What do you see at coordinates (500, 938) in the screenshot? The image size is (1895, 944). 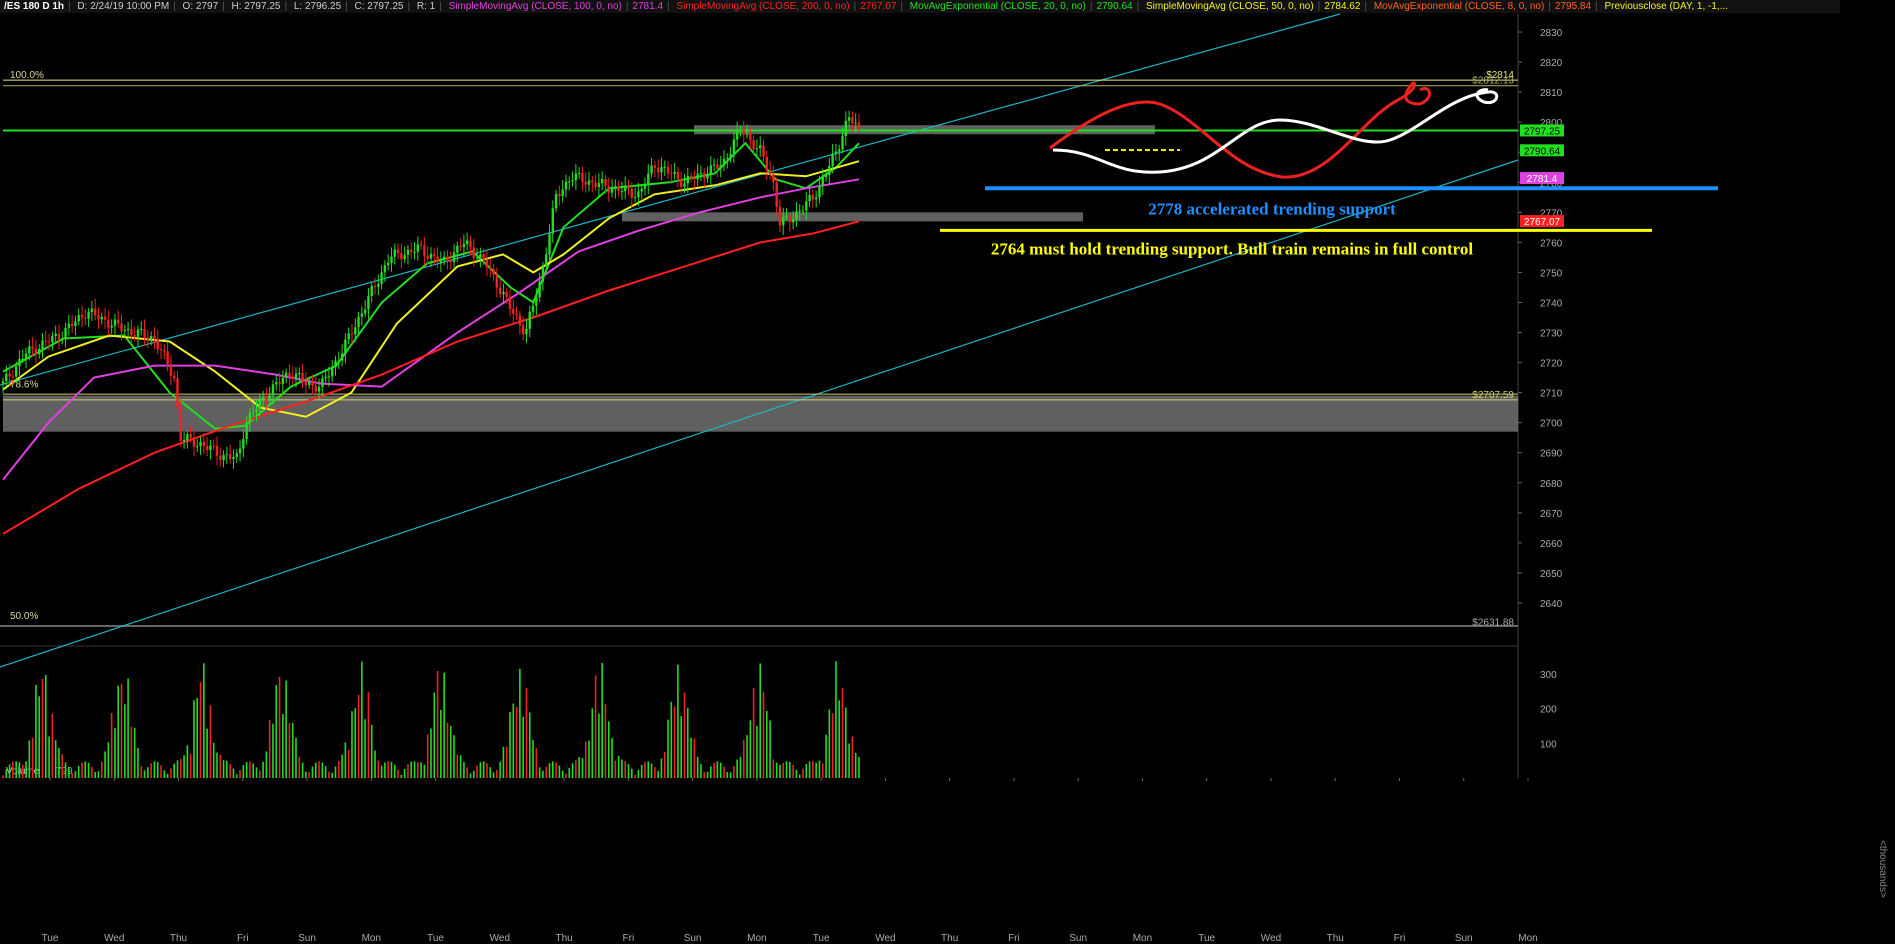 I see `x-tick-label: Wed` at bounding box center [500, 938].